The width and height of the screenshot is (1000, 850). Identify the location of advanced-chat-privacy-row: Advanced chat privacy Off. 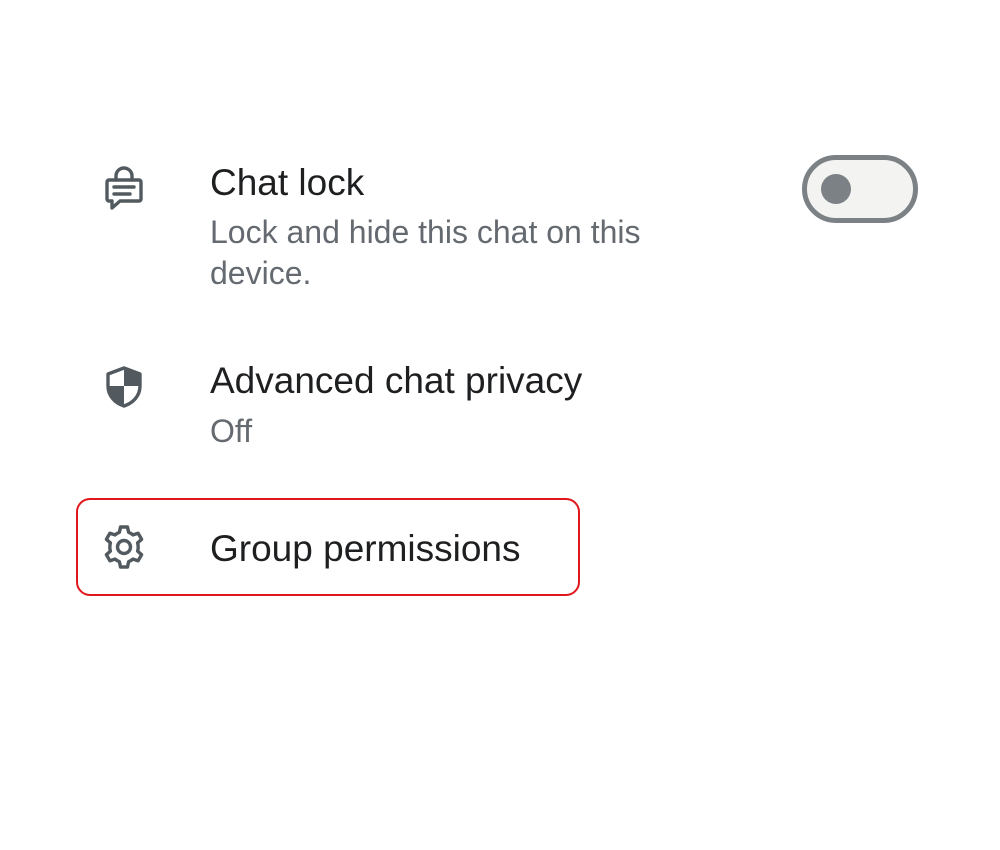
(500, 410).